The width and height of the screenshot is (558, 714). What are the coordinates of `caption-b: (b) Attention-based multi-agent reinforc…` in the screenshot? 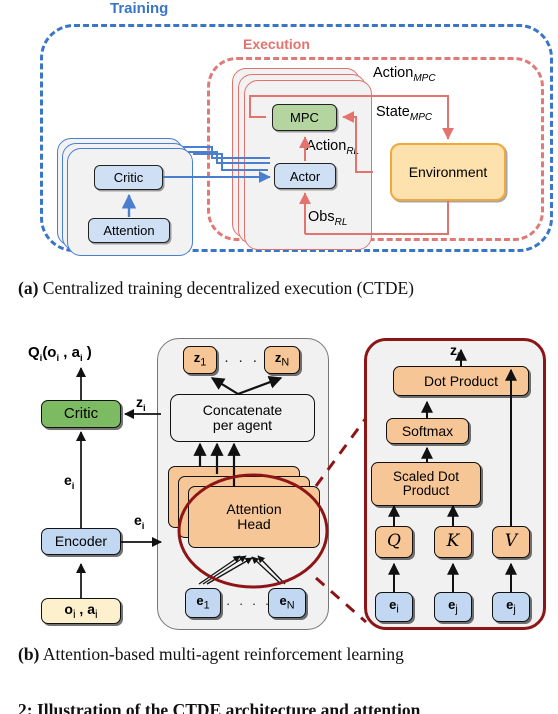 It's located at (280, 654).